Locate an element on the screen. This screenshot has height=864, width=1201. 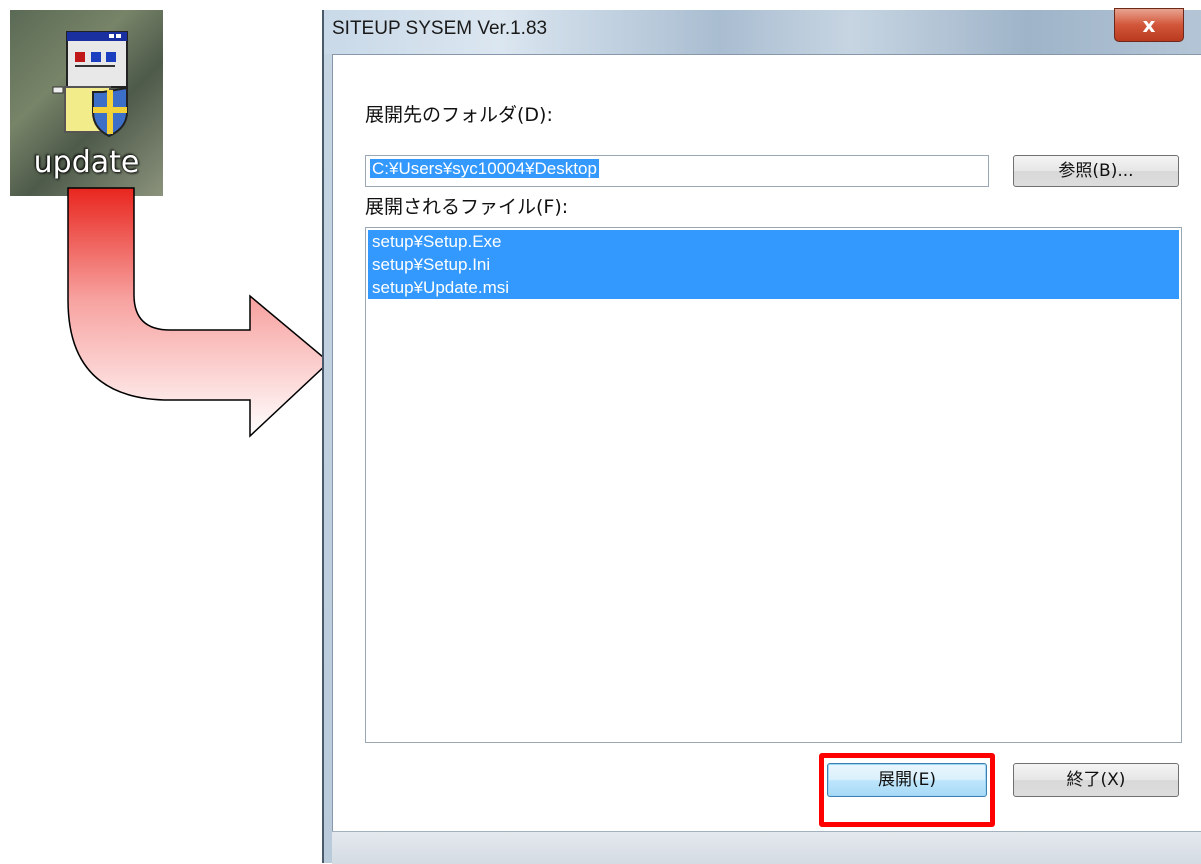
list-item: setup¥Setup.Exe is located at coordinates (773, 241).